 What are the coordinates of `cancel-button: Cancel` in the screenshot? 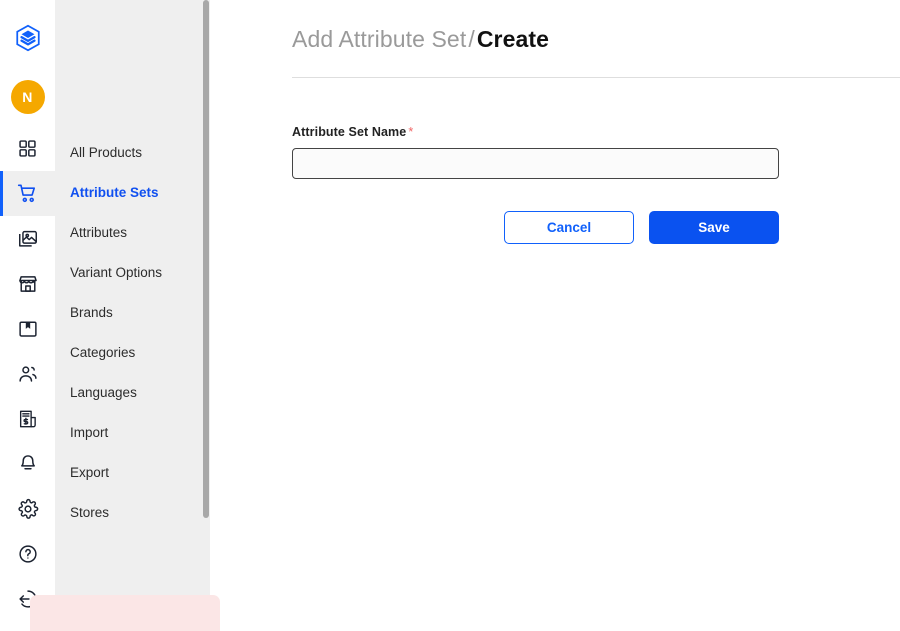 It's located at (569, 227).